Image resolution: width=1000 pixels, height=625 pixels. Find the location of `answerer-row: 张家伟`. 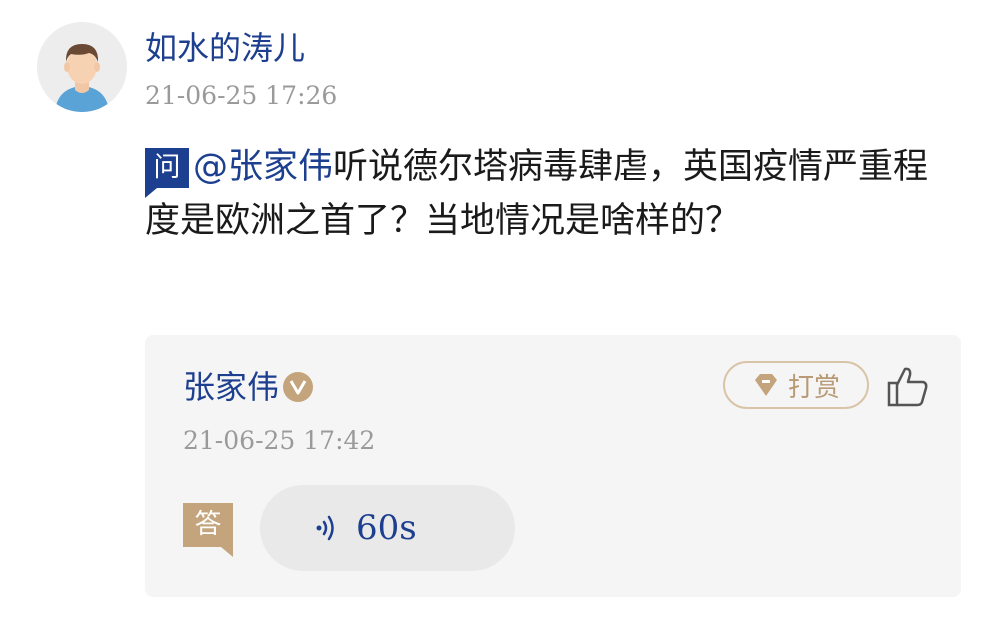

answerer-row: 张家伟 is located at coordinates (248, 387).